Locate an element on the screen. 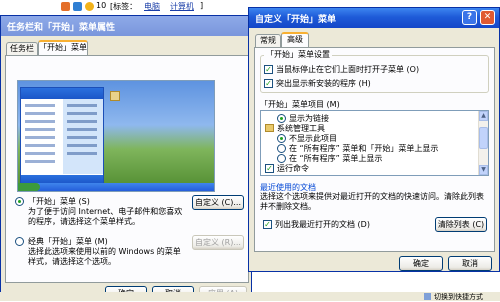 This screenshot has height=302, width=500. classic-menu-option-label: 经典「开始」菜单 (M) is located at coordinates (68, 241).